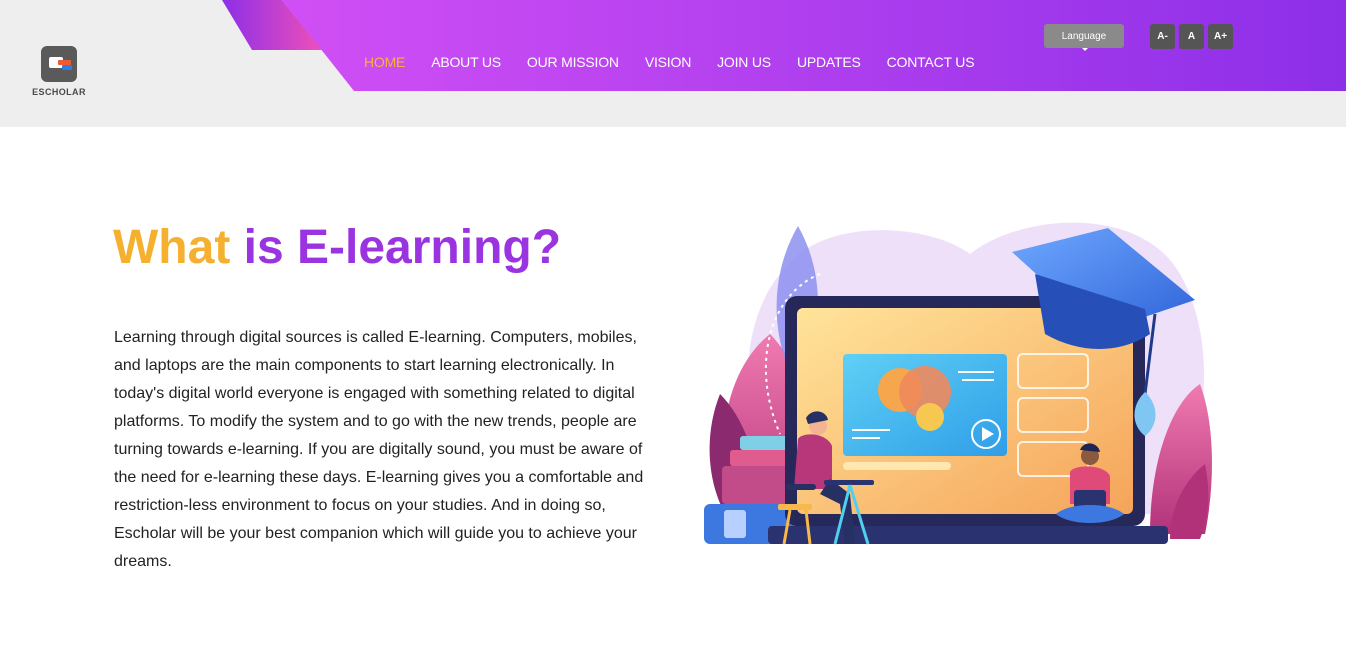 Image resolution: width=1346 pixels, height=669 pixels. I want to click on site-logo: ESCHOLAR, so click(59, 71).